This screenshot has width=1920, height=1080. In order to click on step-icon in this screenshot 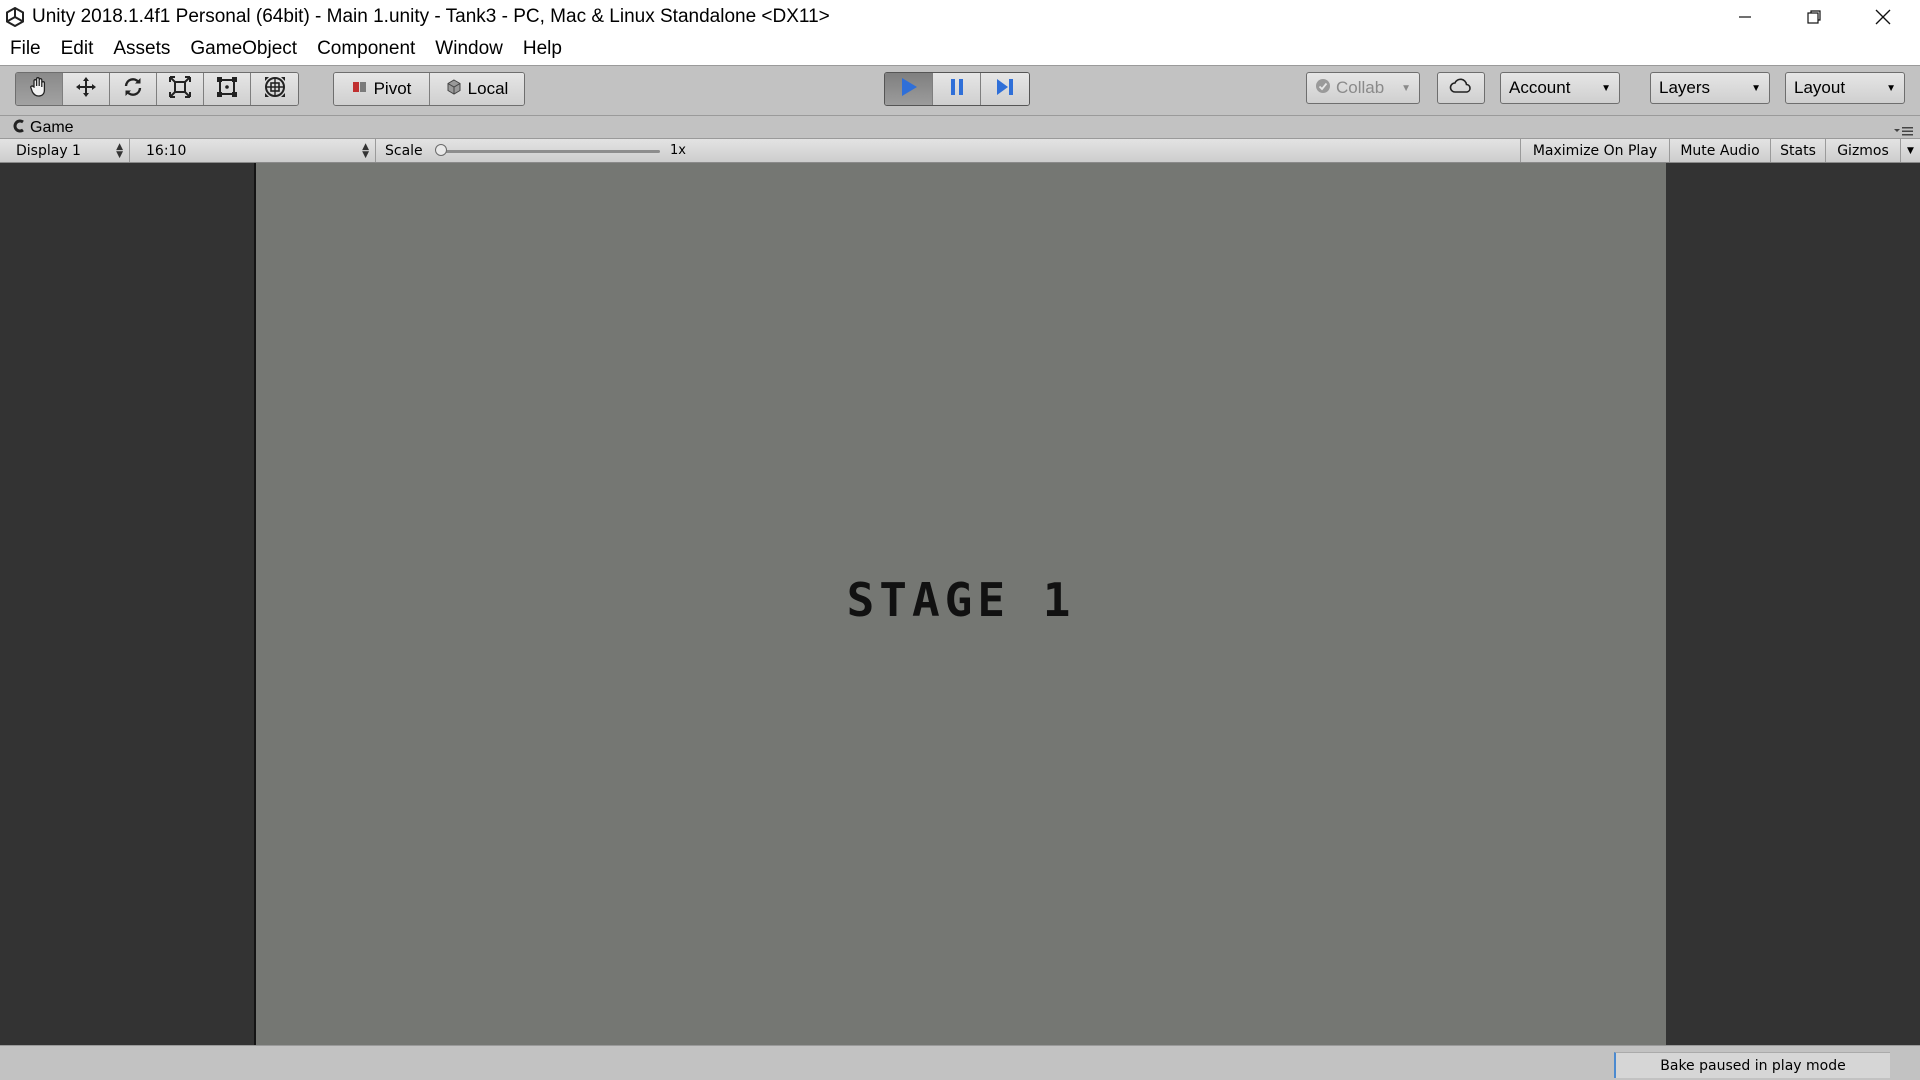, I will do `click(1005, 89)`.